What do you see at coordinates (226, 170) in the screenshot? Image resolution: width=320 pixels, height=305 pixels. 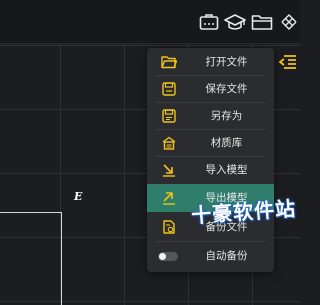 I see `menu-item-label: 导入模型` at bounding box center [226, 170].